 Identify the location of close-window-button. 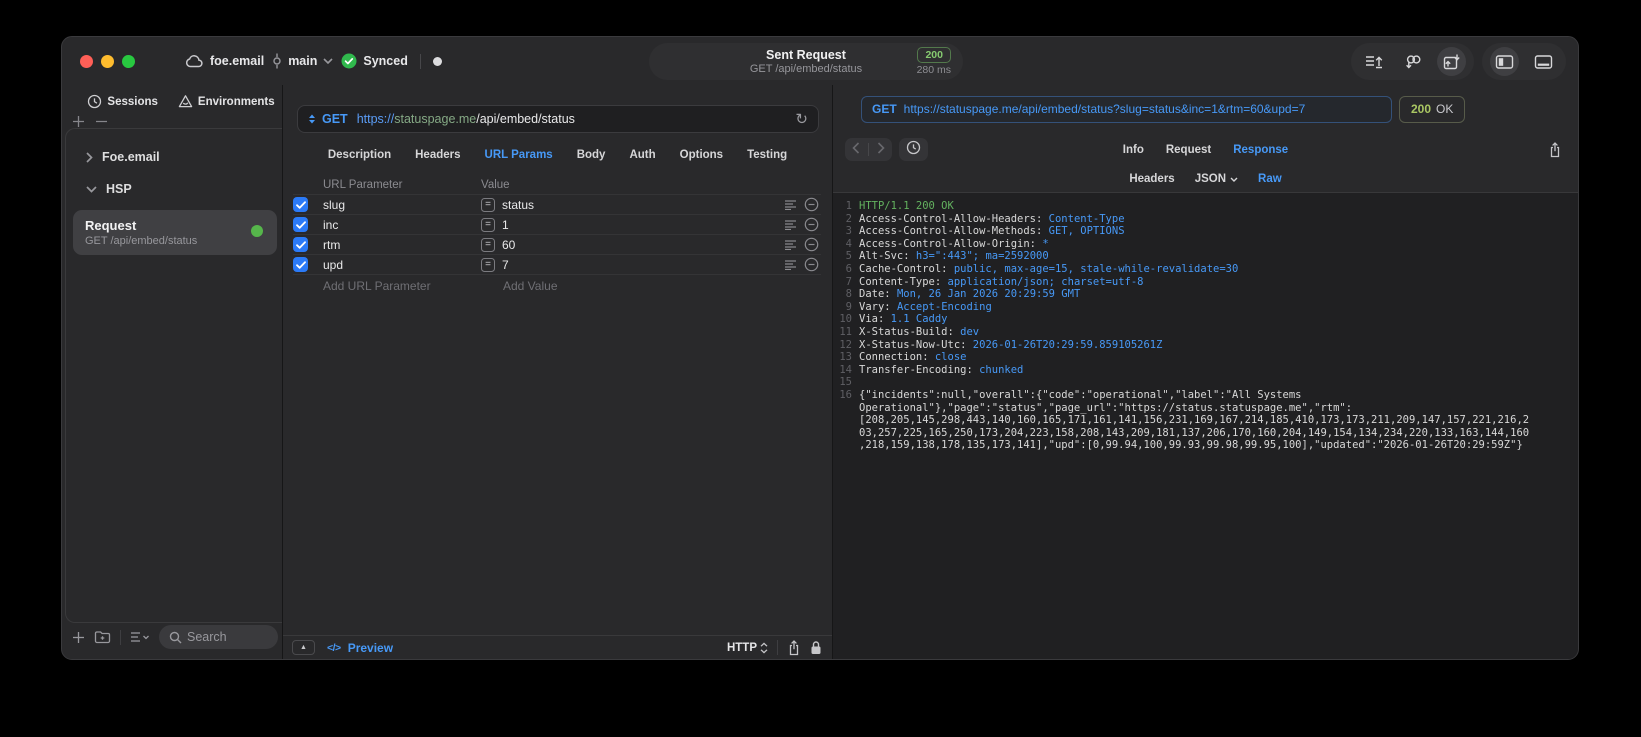
(86, 61).